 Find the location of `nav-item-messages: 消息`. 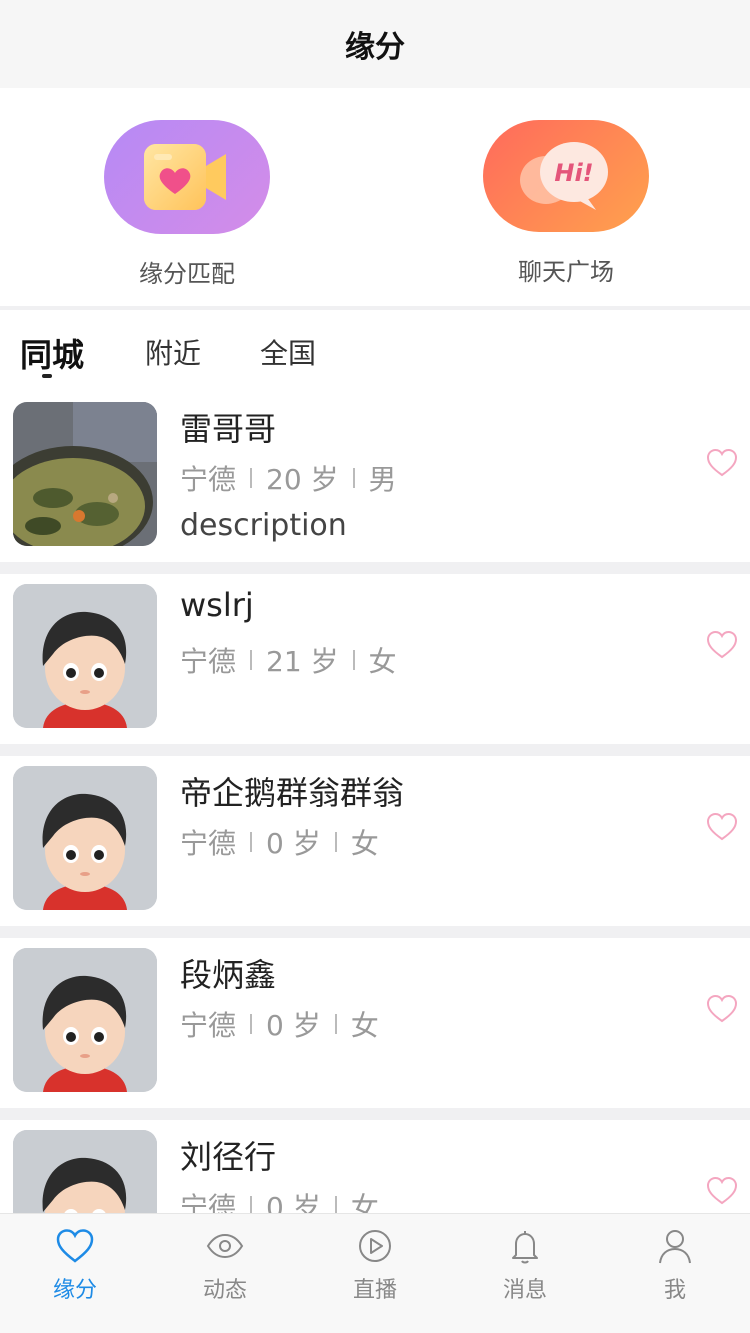

nav-item-messages: 消息 is located at coordinates (525, 1266).